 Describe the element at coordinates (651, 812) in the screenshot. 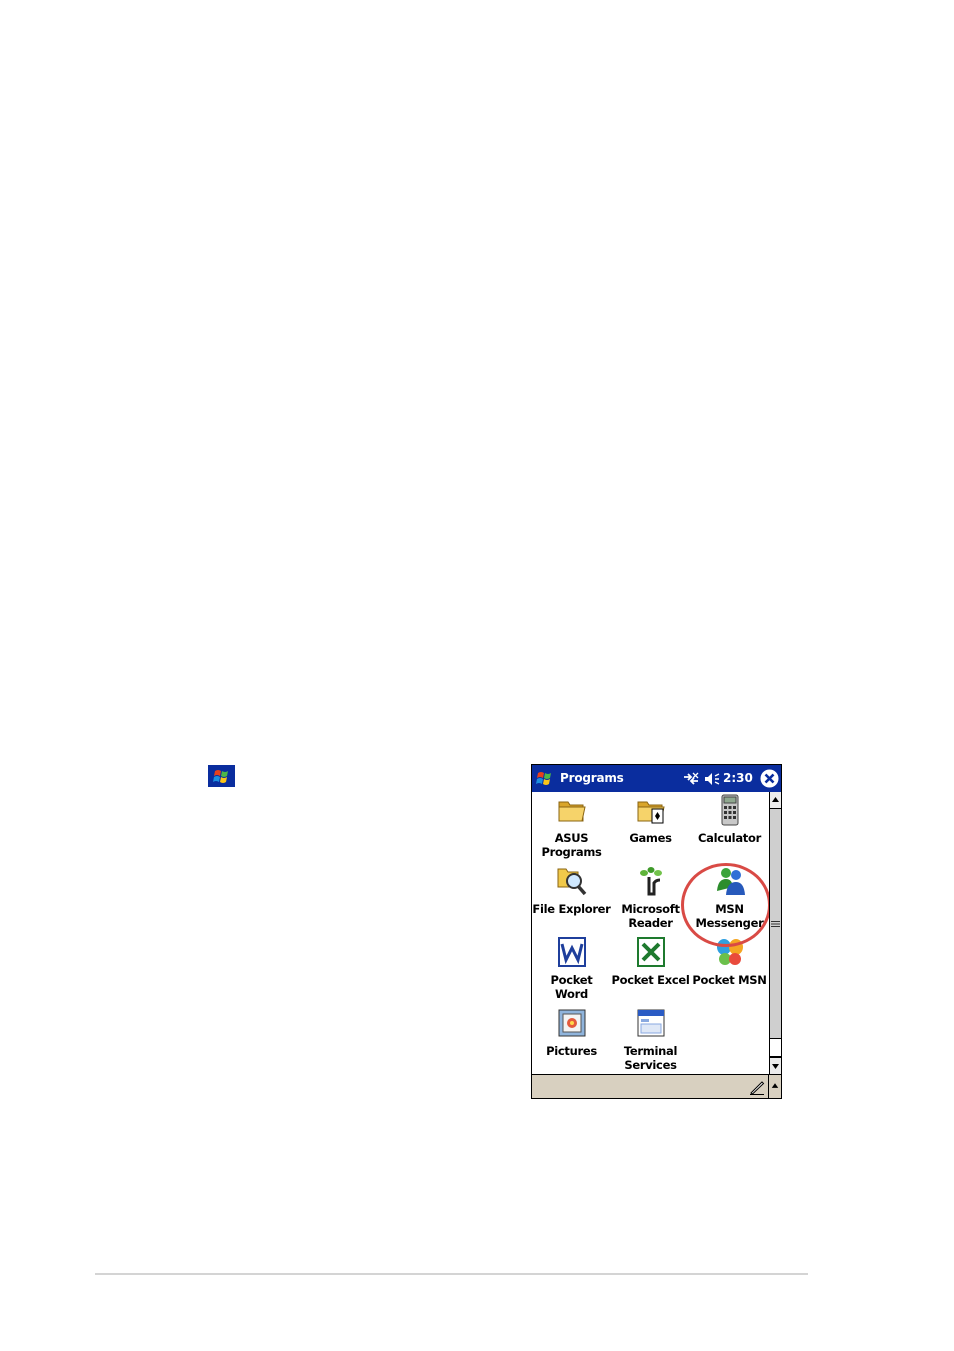

I see `games-folder-icon` at that location.